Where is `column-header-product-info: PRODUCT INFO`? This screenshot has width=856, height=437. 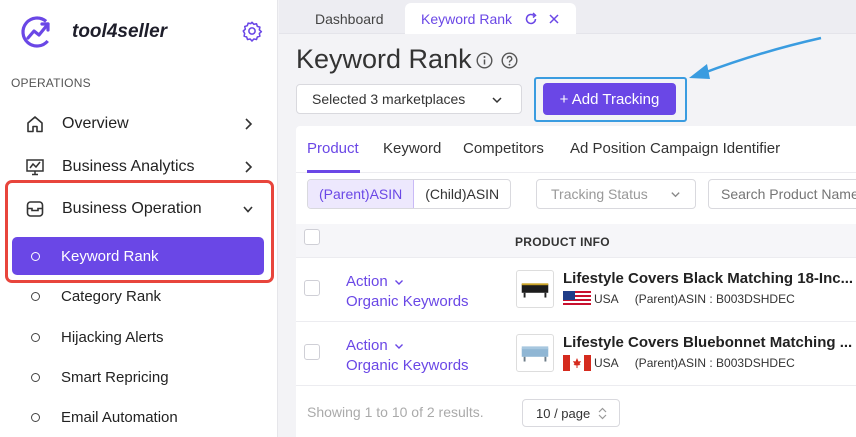 column-header-product-info: PRODUCT INFO is located at coordinates (562, 242).